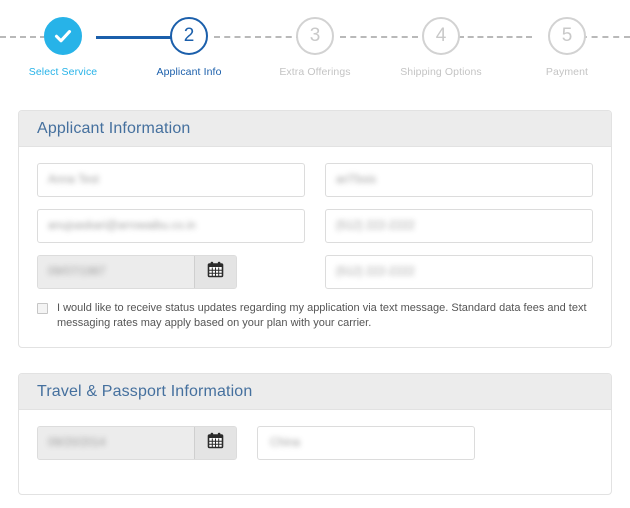 This screenshot has width=630, height=508. I want to click on applicant-row-dob: 09/07/1987 (512) 222-2222, so click(315, 272).